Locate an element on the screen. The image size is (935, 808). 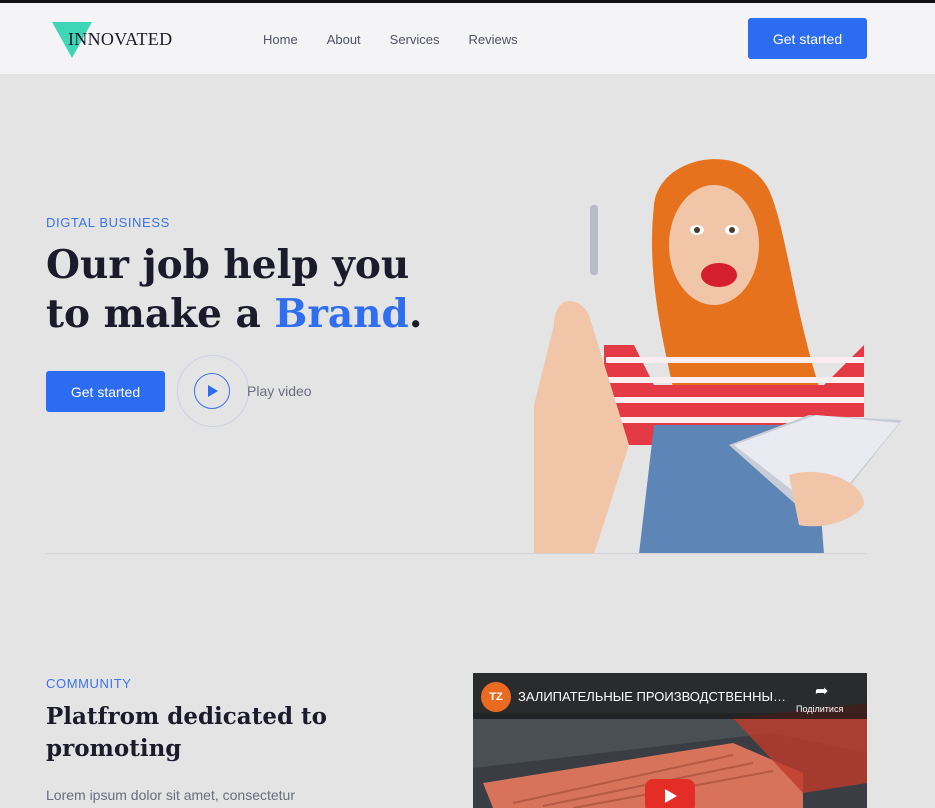
share-icon: ➦ is located at coordinates (821, 691).